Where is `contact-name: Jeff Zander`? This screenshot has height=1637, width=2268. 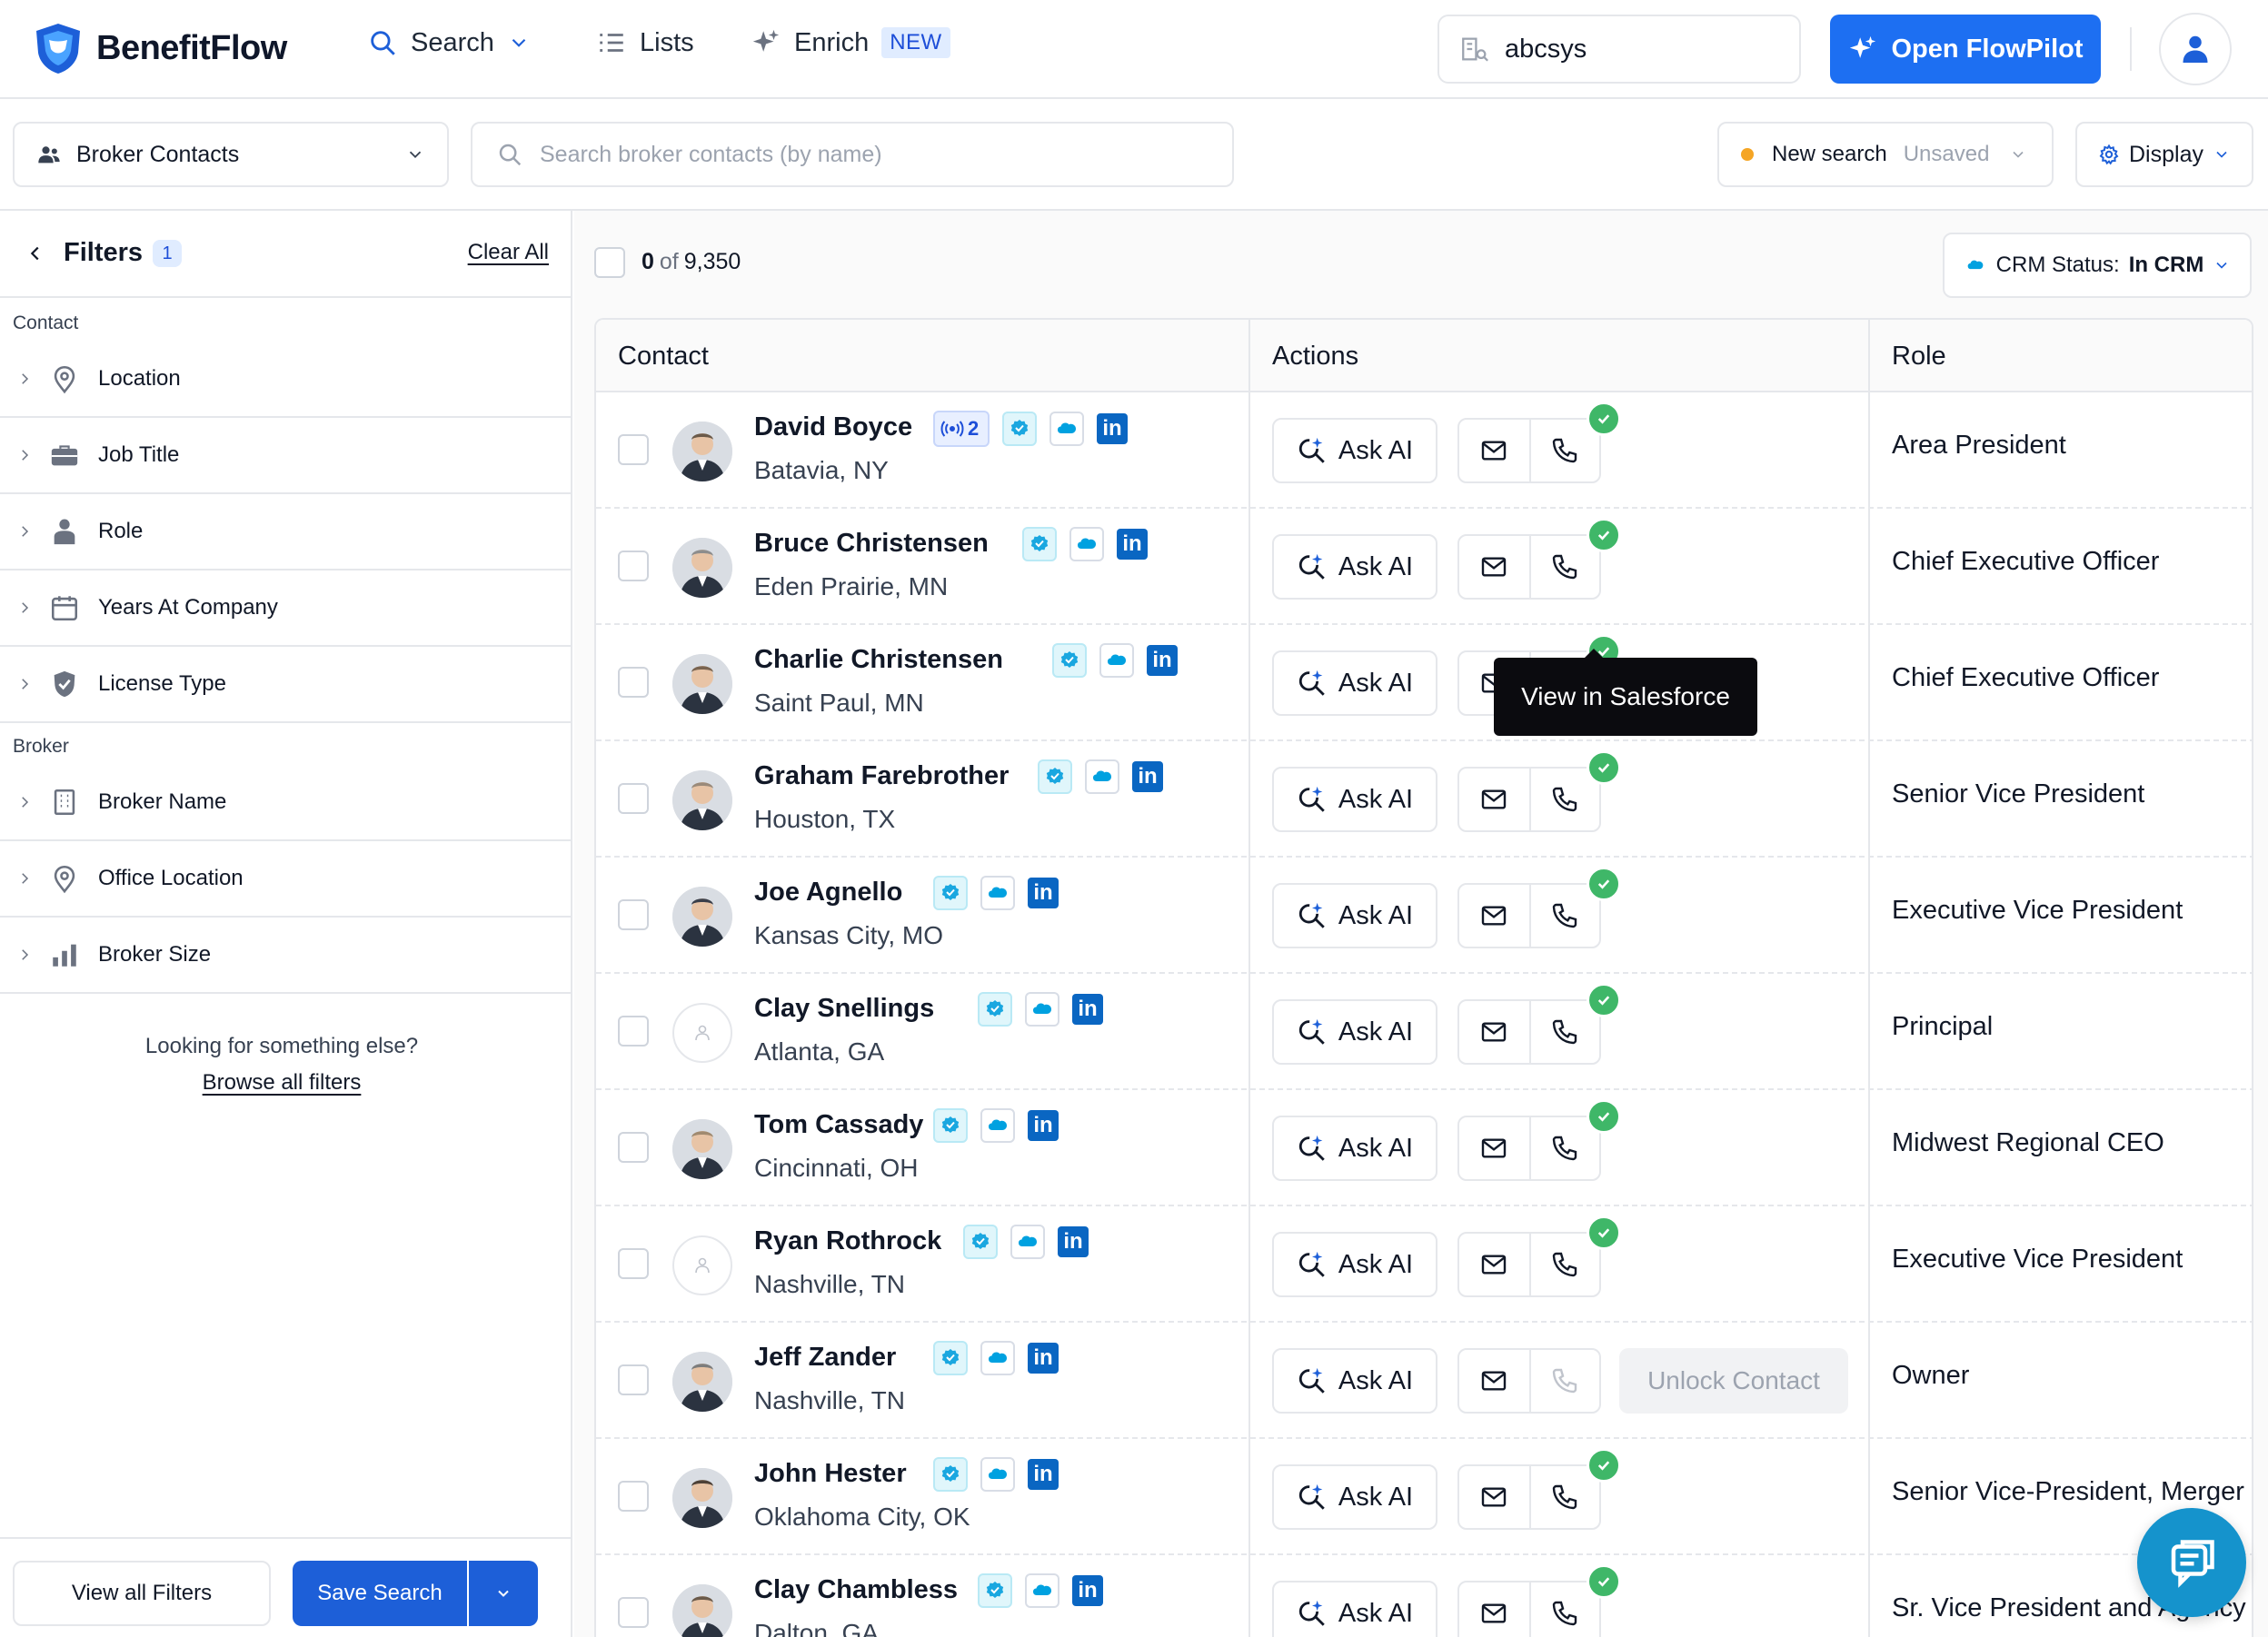
contact-name: Jeff Zander is located at coordinates (825, 1358).